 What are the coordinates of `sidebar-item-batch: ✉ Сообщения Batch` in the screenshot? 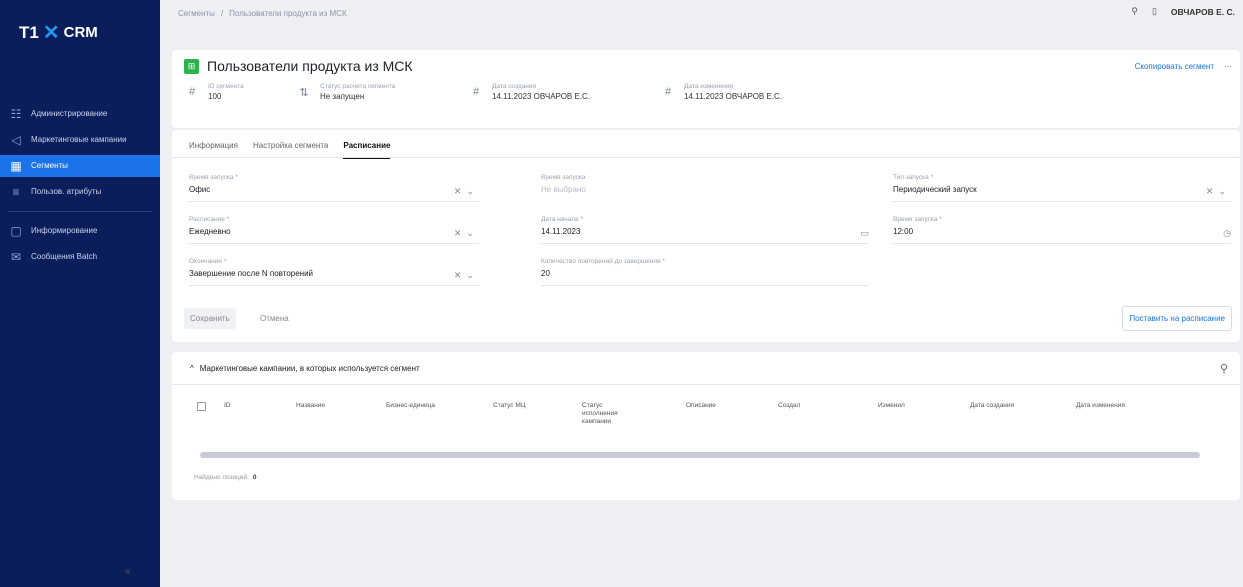 It's located at (80, 257).